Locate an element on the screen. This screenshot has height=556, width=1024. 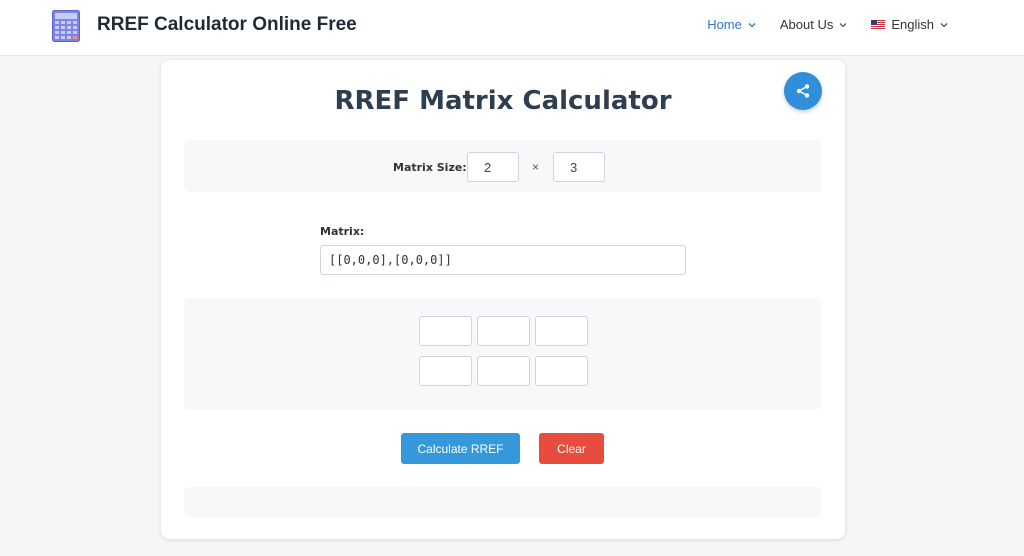
matrix-cell-r2c3 is located at coordinates (561, 371).